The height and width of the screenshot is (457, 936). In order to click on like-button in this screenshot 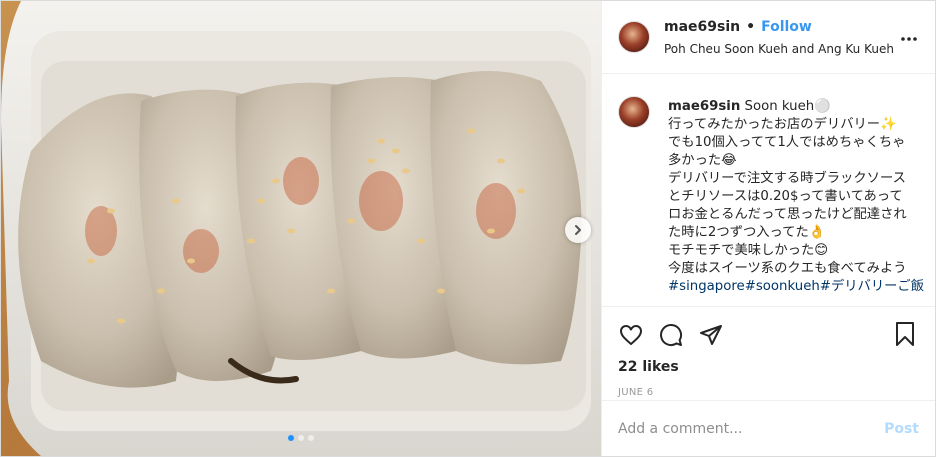, I will do `click(631, 335)`.